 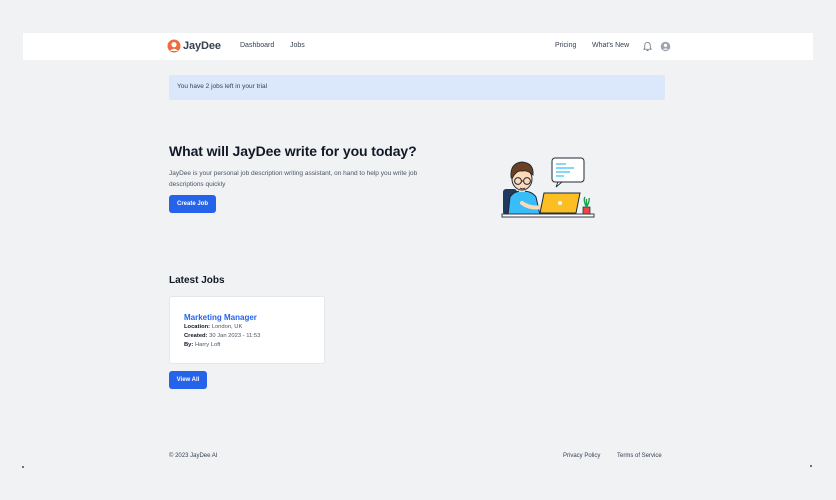 I want to click on developer-illustration, so click(x=548, y=187).